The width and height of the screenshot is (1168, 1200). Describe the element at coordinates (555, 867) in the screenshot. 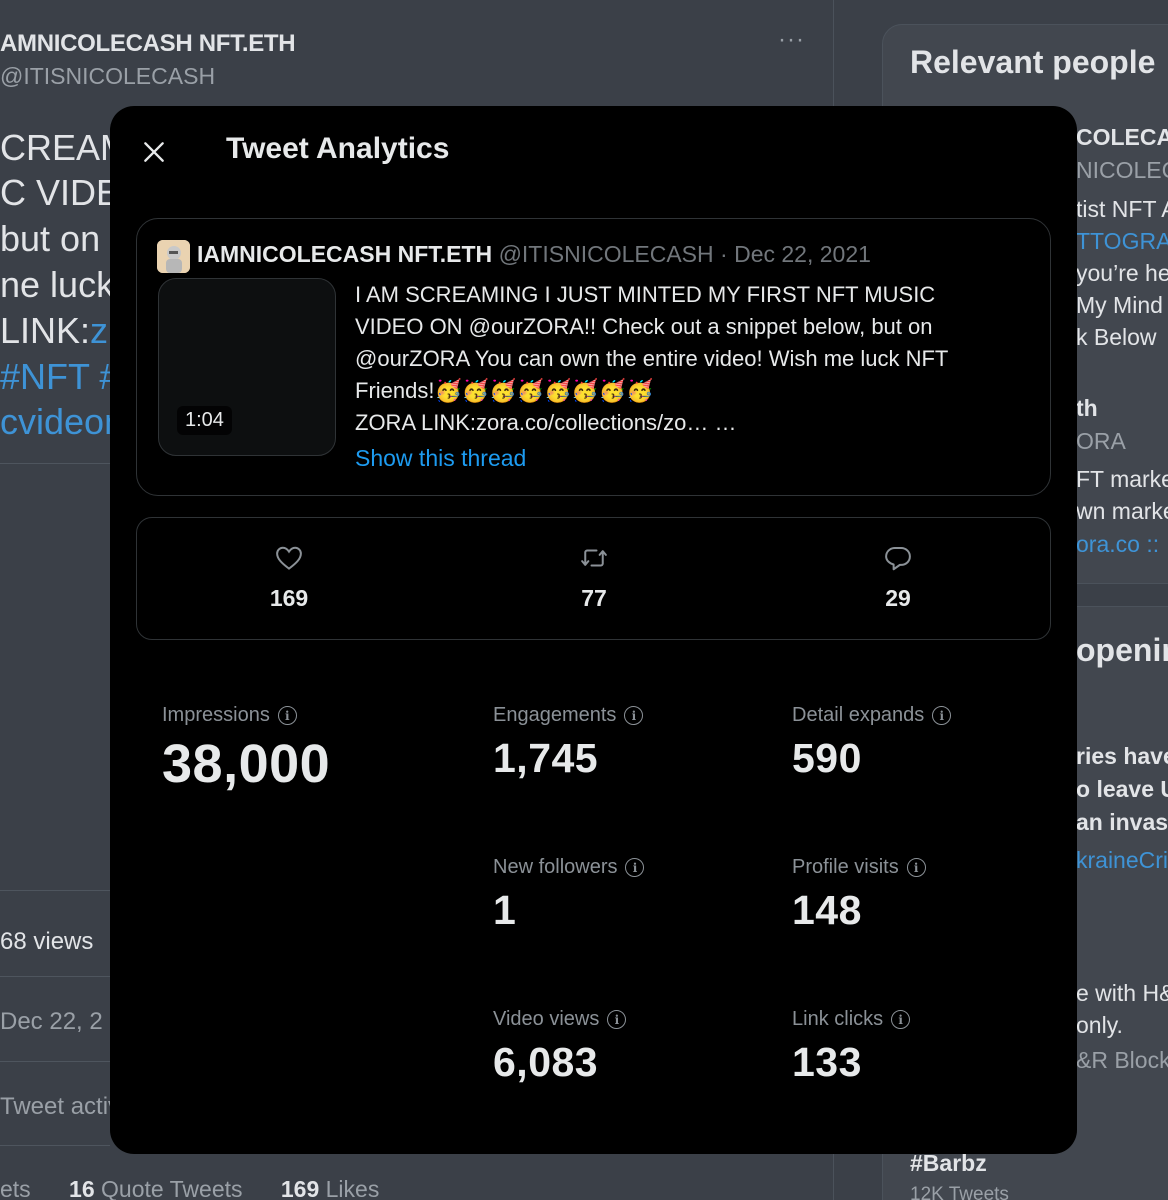

I see `new-followers-label: New followers` at that location.